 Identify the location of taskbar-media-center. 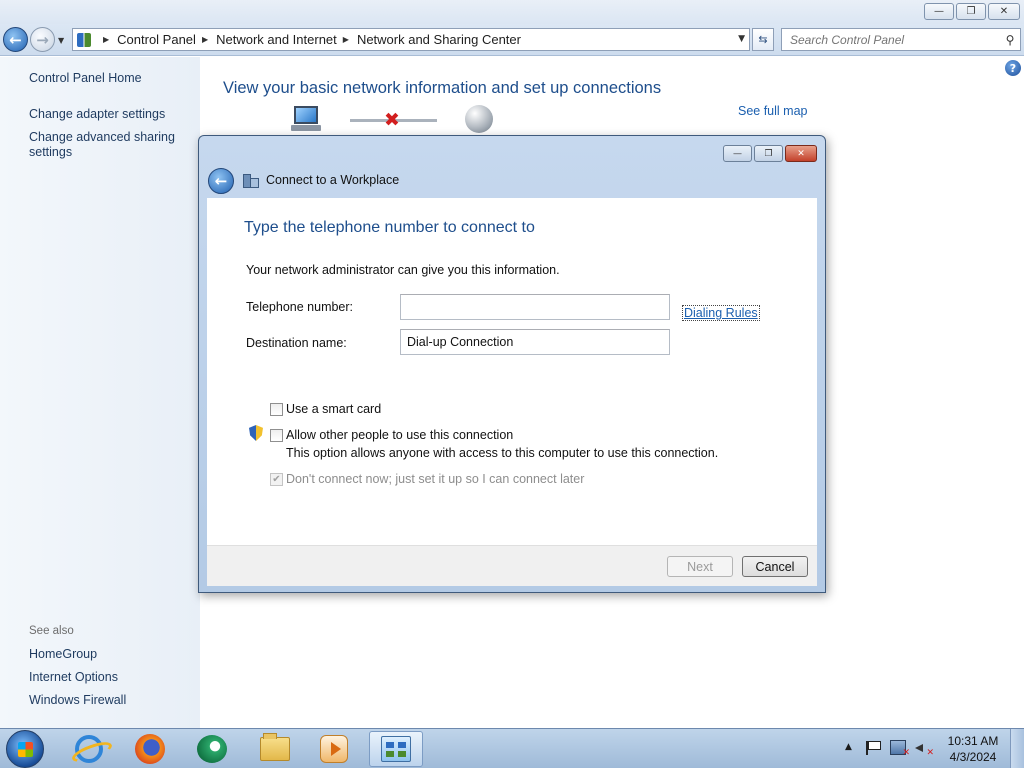
(334, 749).